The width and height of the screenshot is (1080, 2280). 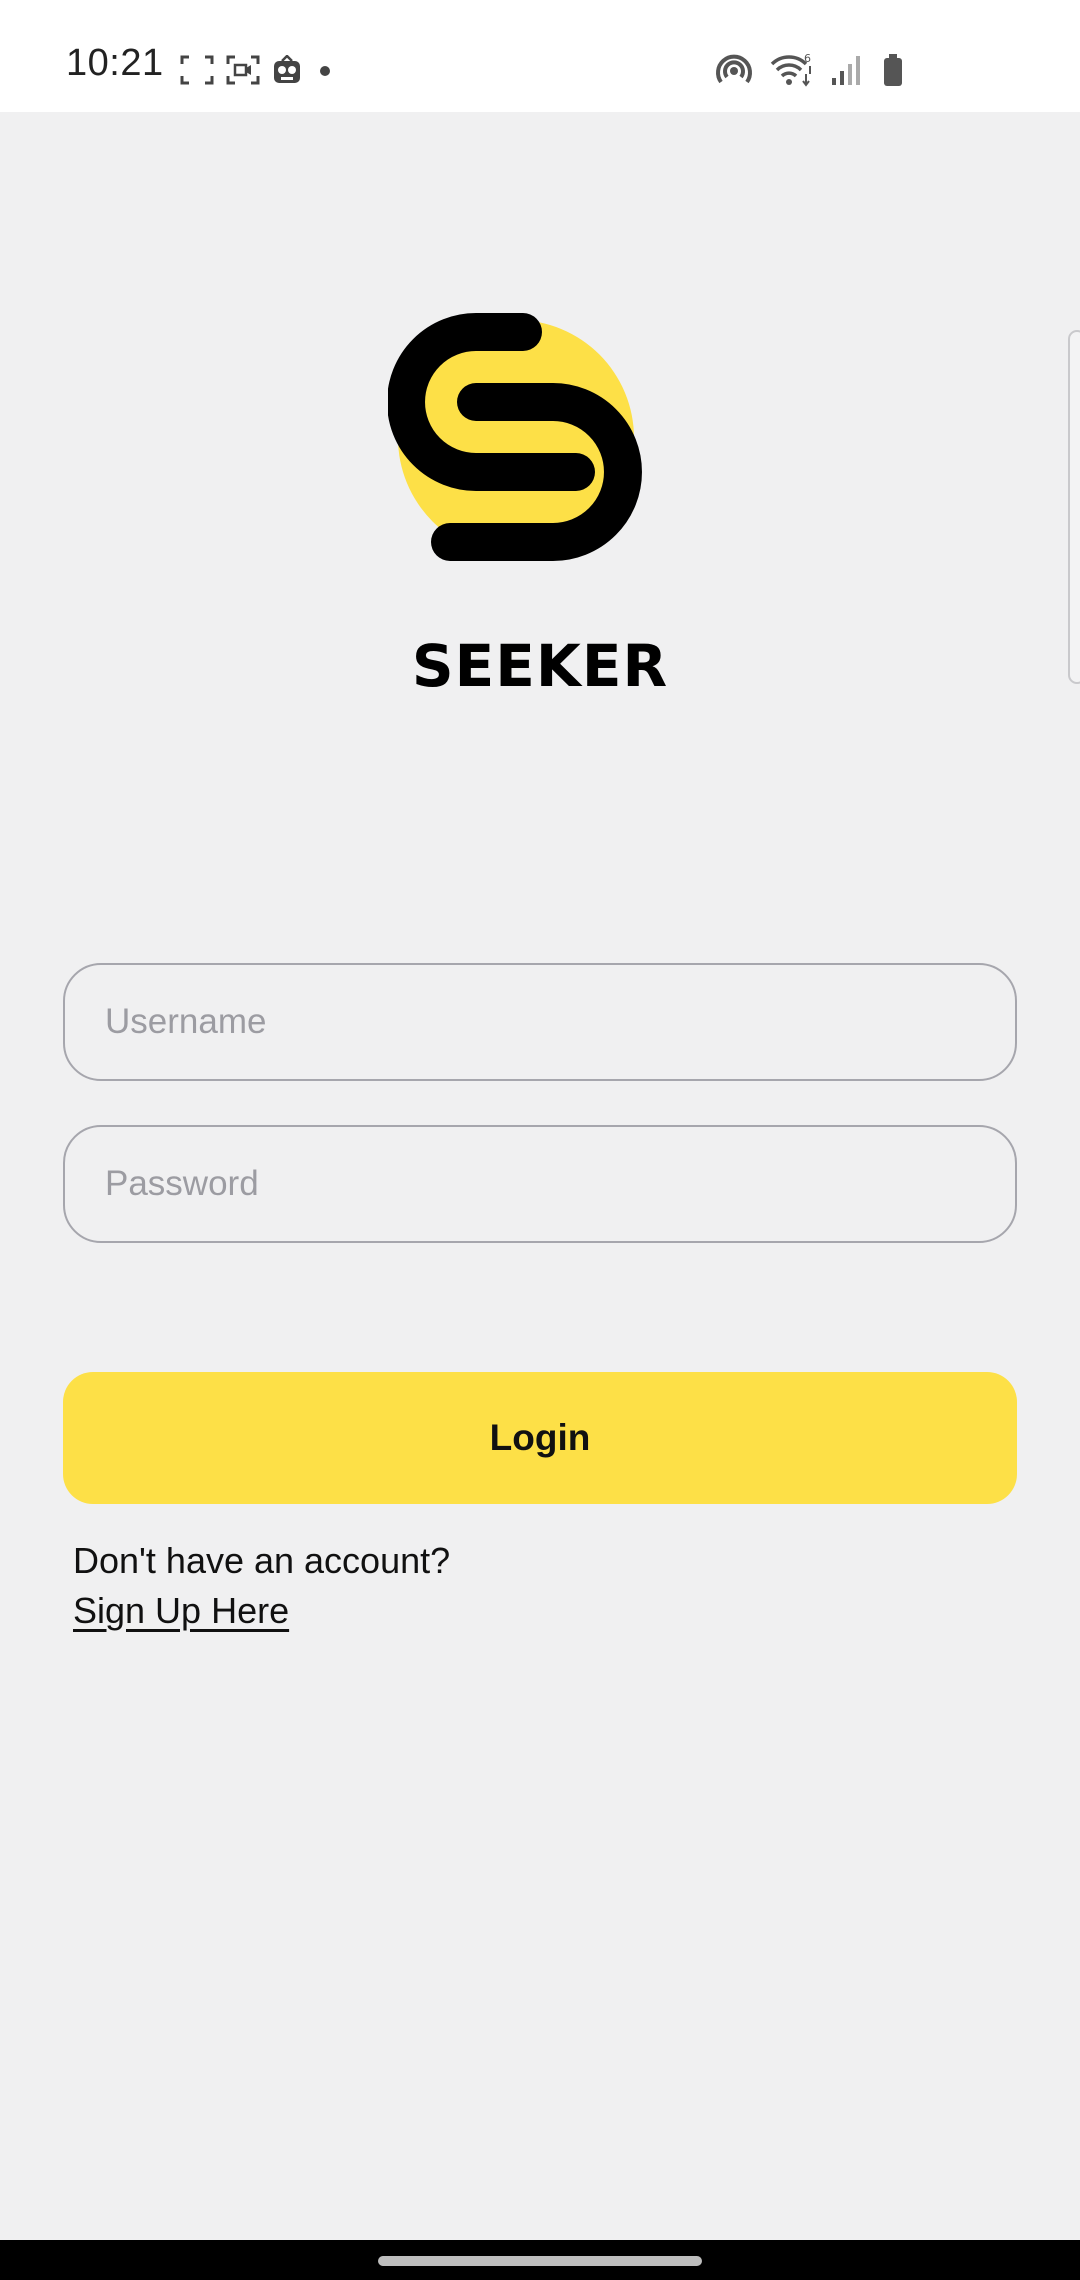 I want to click on status-right-icons: 6, so click(x=809, y=70).